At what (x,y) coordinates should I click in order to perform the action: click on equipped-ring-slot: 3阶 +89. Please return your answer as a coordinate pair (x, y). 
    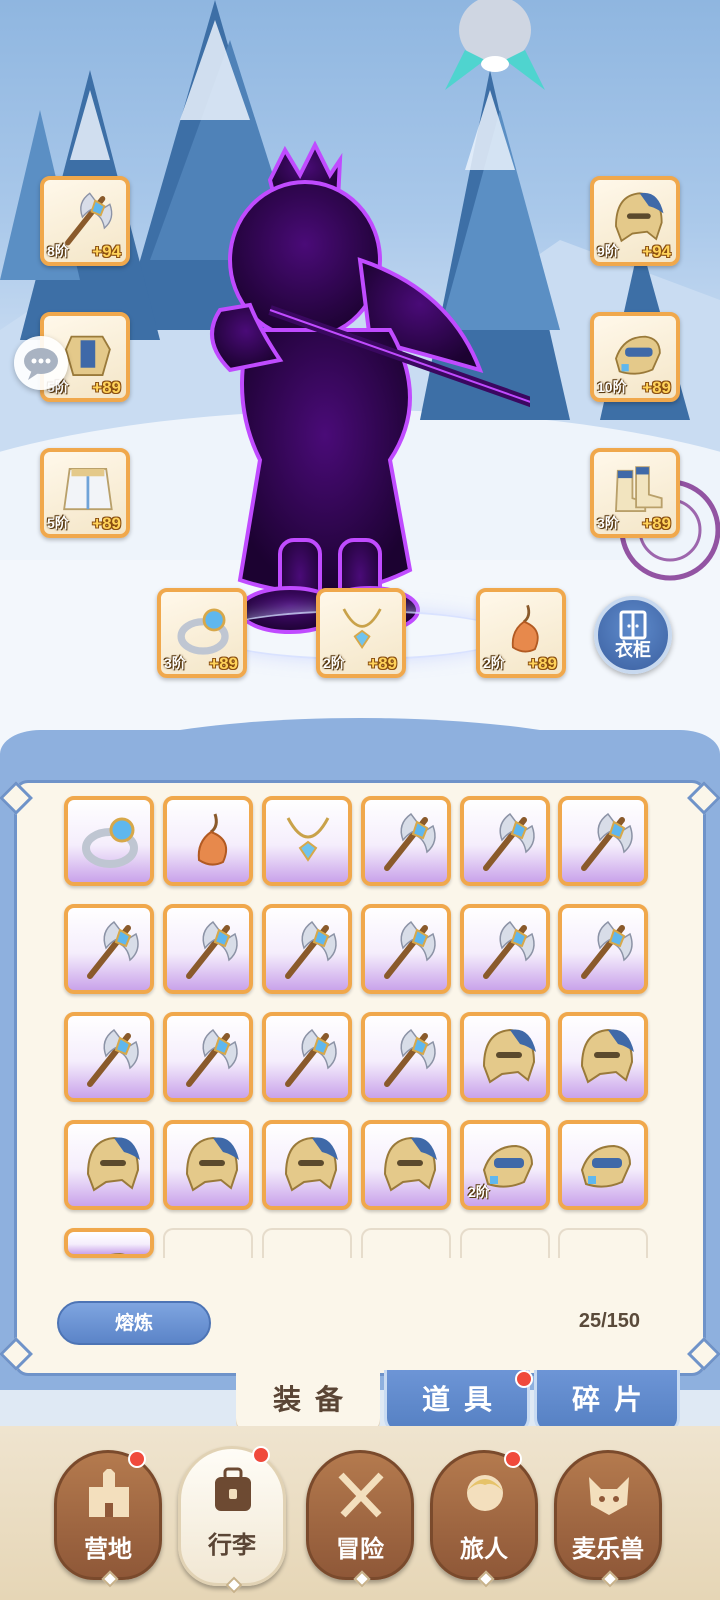
    Looking at the image, I should click on (202, 633).